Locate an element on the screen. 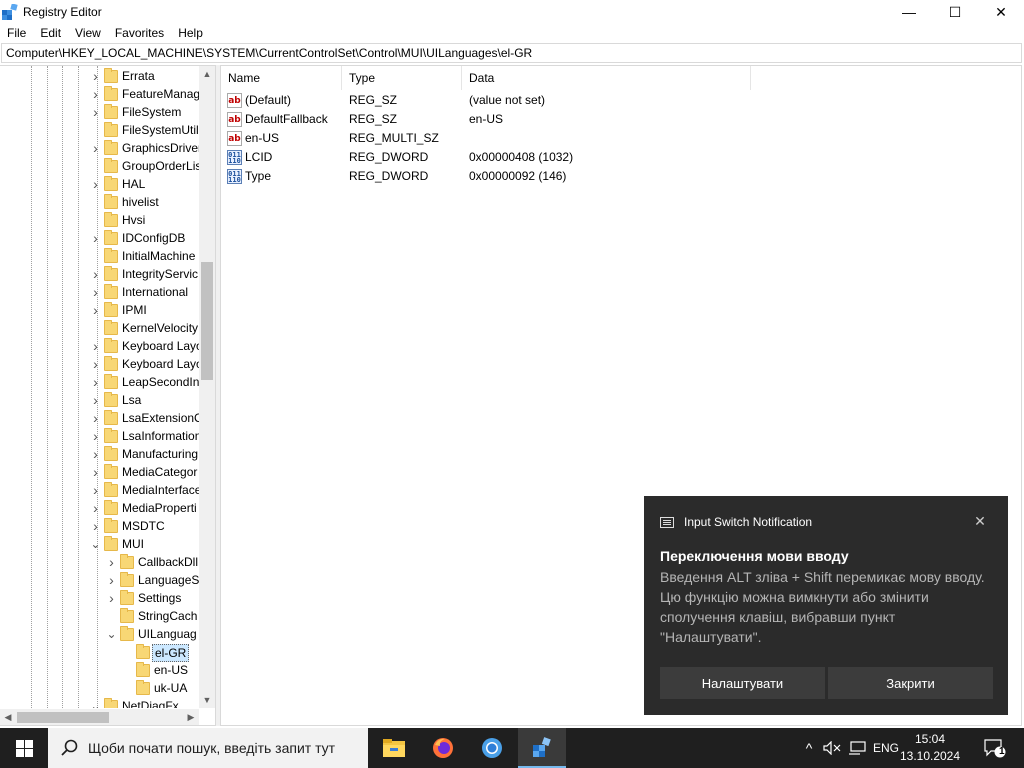 The height and width of the screenshot is (768, 1024). tree-item: el-GR is located at coordinates (99, 652).